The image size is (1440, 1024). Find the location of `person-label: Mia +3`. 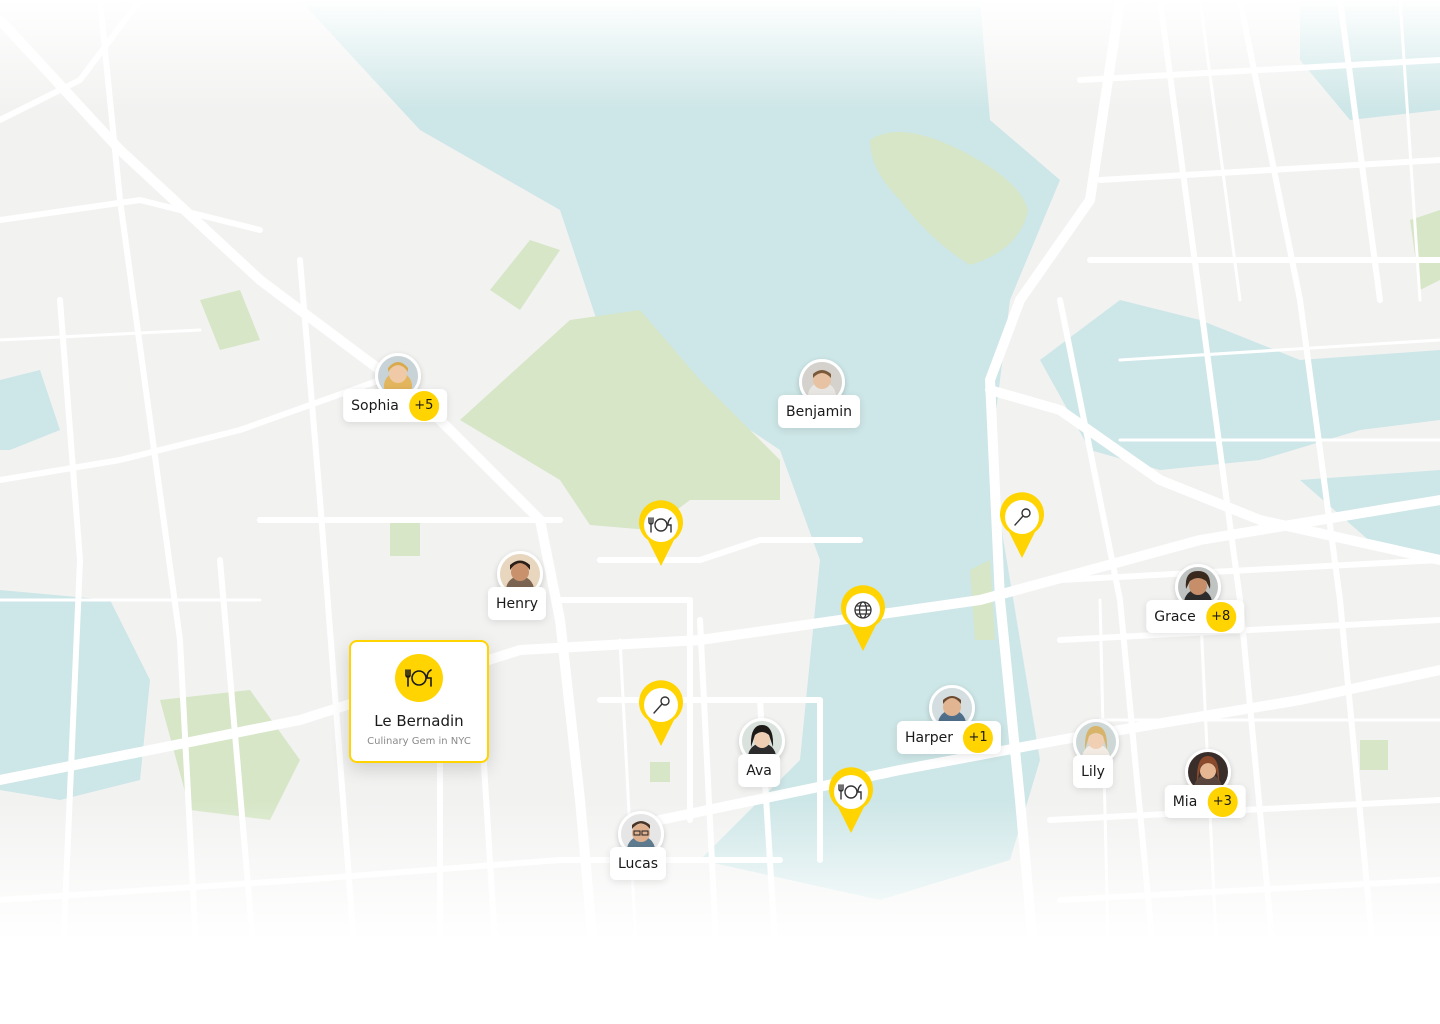

person-label: Mia +3 is located at coordinates (1205, 801).